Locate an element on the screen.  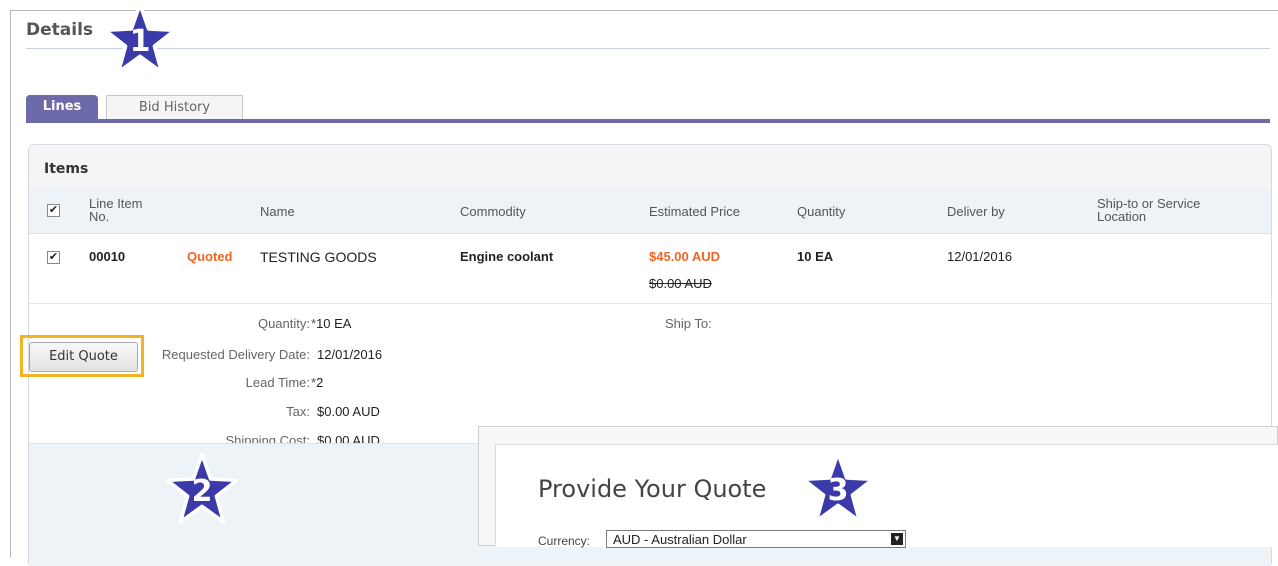
detail-quantity: *10 EA is located at coordinates (331, 323).